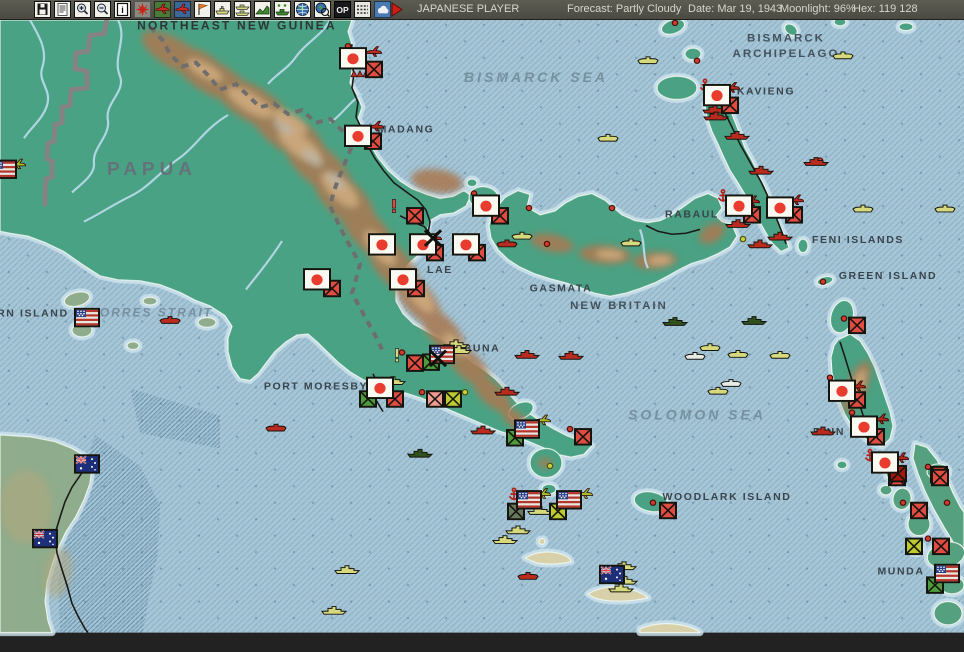 Image resolution: width=964 pixels, height=652 pixels. I want to click on map-label: PORT MORESBY, so click(316, 386).